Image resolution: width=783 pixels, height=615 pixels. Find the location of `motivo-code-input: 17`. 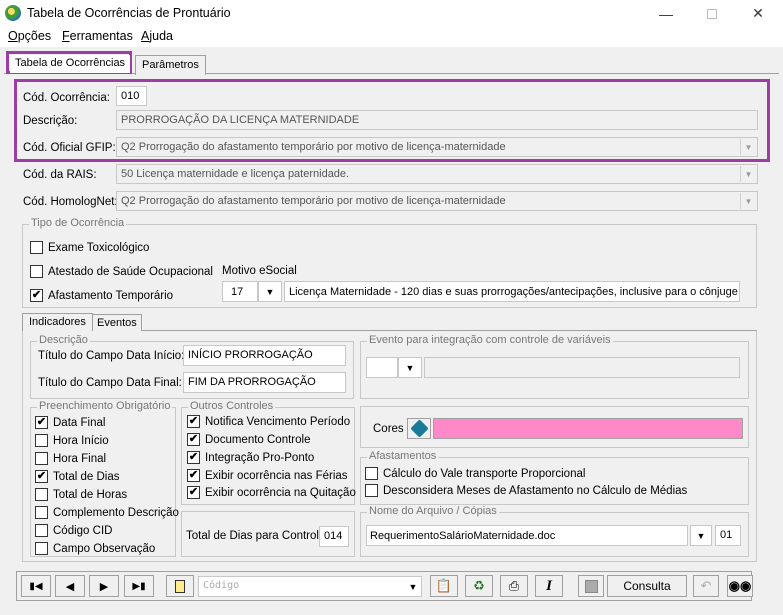

motivo-code-input: 17 is located at coordinates (240, 291).